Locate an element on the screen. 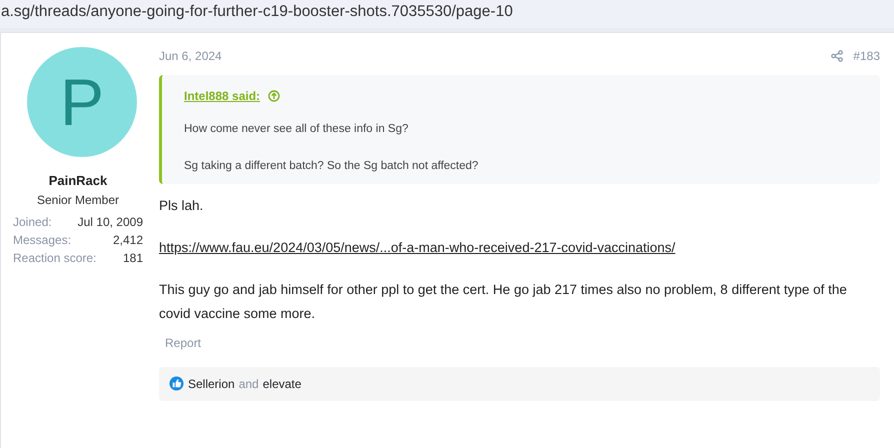 The image size is (894, 448). user-title: Senior Member is located at coordinates (78, 200).